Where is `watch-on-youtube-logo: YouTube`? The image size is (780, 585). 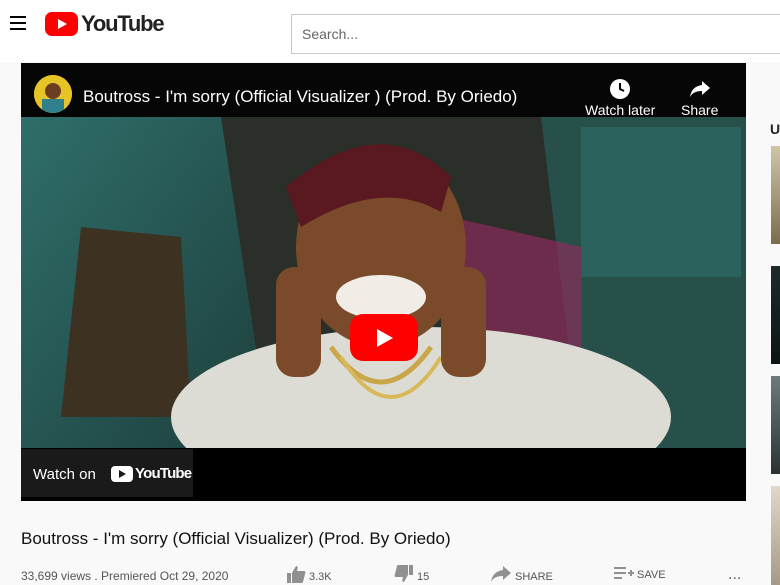
watch-on-youtube-logo: YouTube is located at coordinates (151, 473).